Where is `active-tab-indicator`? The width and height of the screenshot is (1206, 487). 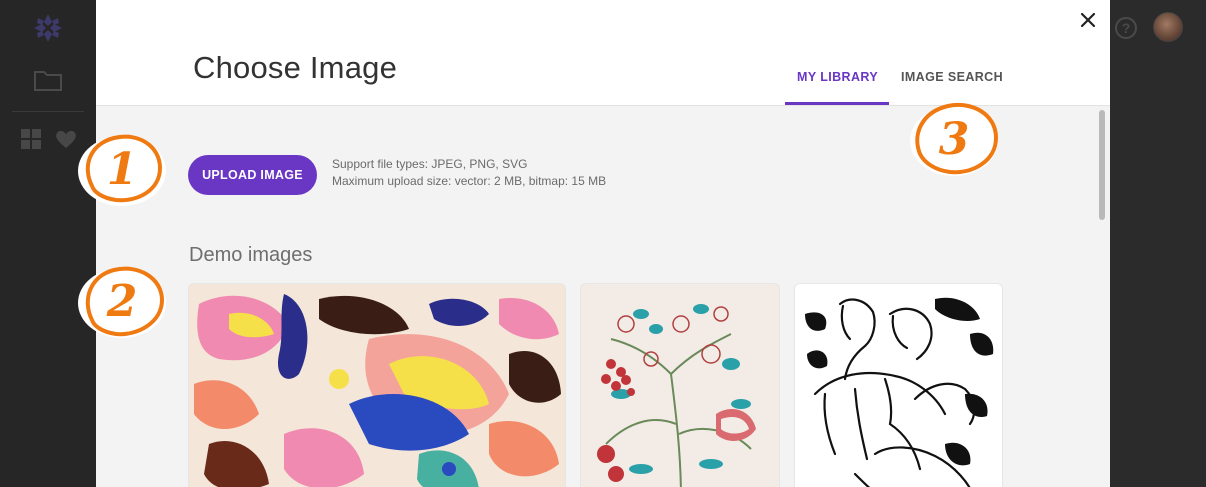 active-tab-indicator is located at coordinates (837, 103).